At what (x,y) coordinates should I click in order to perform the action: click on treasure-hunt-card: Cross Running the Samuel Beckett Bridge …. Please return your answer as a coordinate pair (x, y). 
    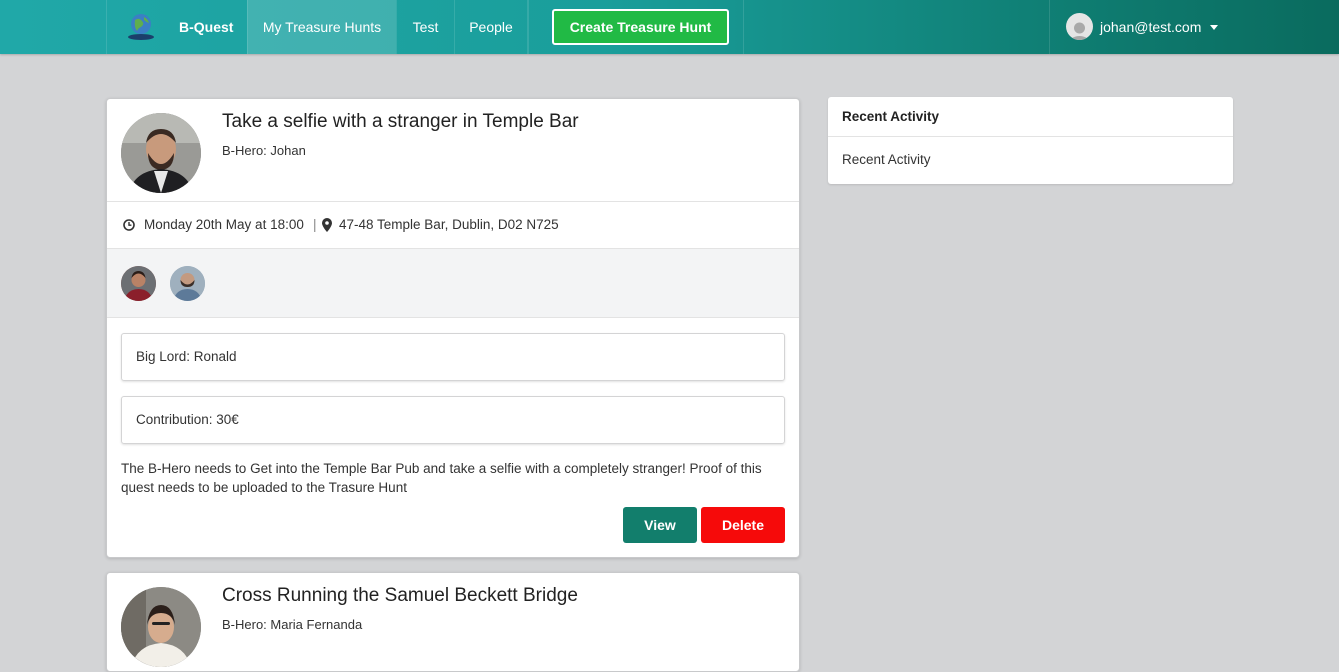
    Looking at the image, I should click on (453, 622).